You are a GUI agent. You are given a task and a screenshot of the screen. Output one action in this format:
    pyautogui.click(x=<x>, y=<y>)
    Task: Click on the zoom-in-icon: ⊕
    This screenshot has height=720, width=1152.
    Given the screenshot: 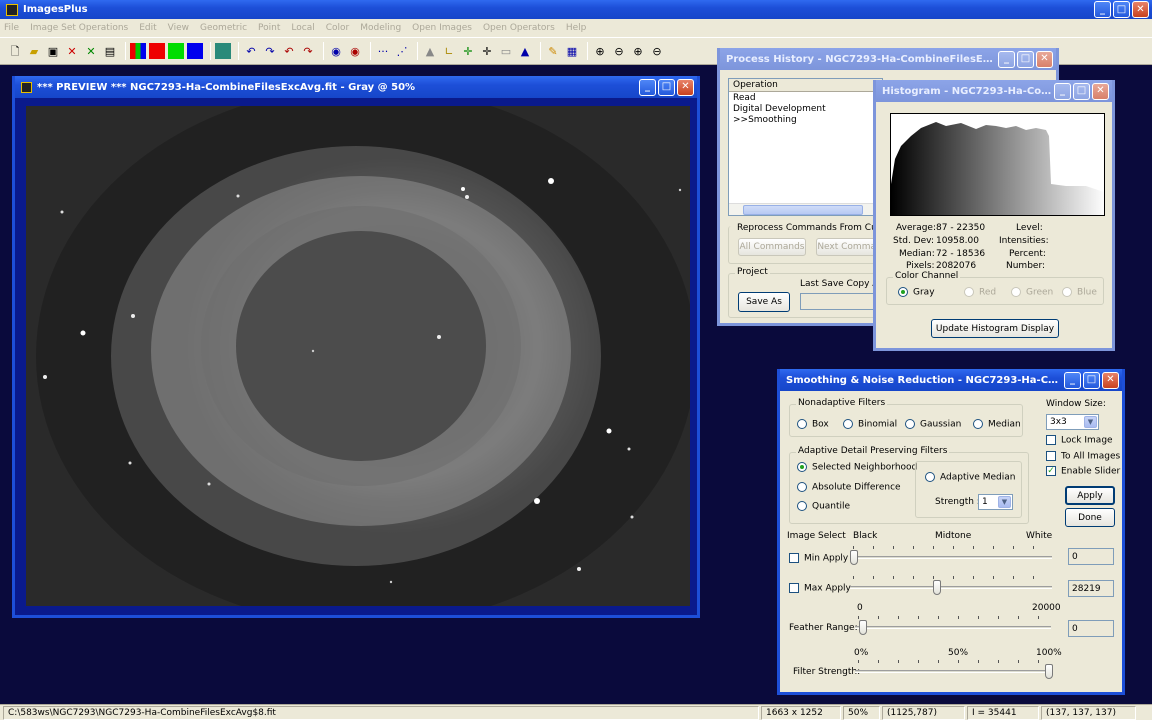 What is the action you would take?
    pyautogui.click(x=600, y=51)
    